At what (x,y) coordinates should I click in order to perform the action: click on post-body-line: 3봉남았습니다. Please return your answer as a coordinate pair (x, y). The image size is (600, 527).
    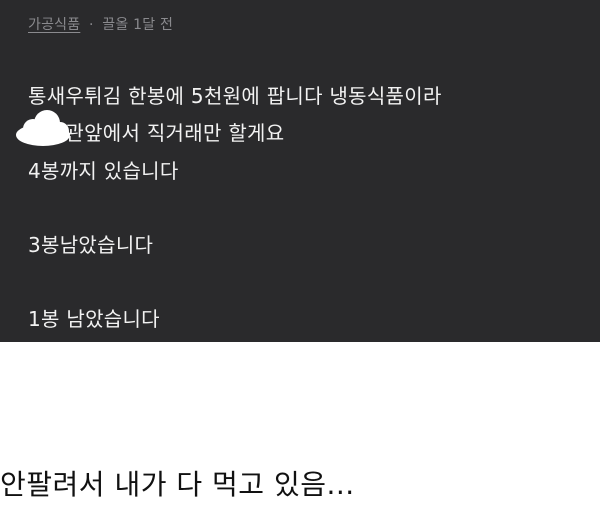
    Looking at the image, I should click on (91, 245).